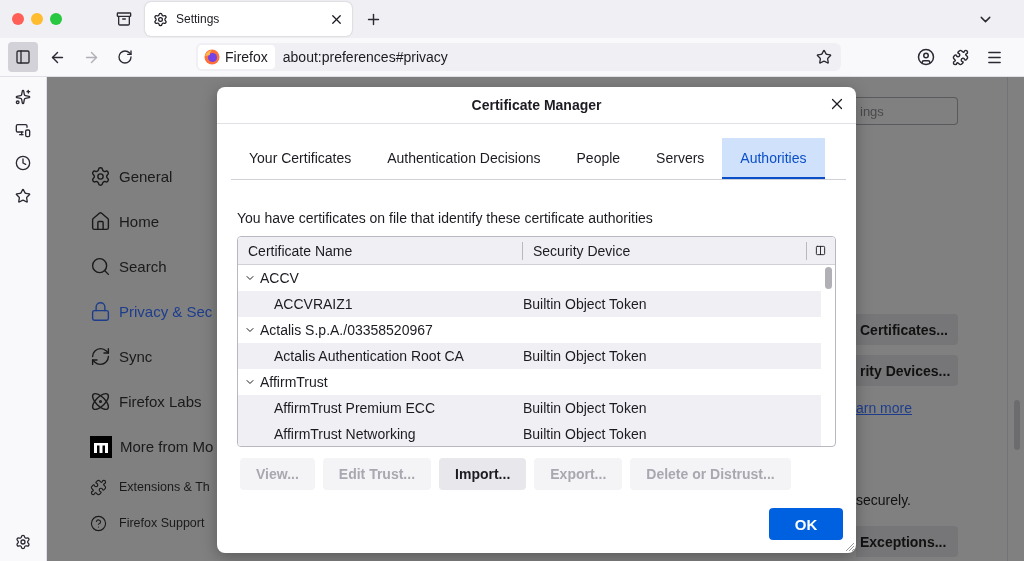 The image size is (1024, 561). Describe the element at coordinates (820, 250) in the screenshot. I see `column-picker-icon` at that location.